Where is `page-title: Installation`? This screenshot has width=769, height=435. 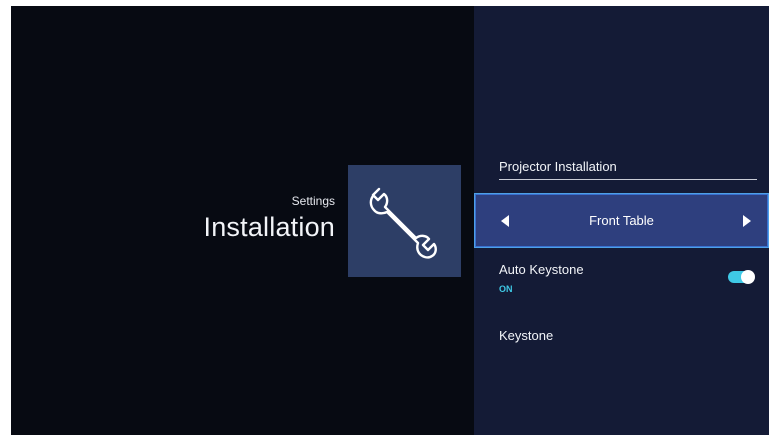
page-title: Installation is located at coordinates (269, 227).